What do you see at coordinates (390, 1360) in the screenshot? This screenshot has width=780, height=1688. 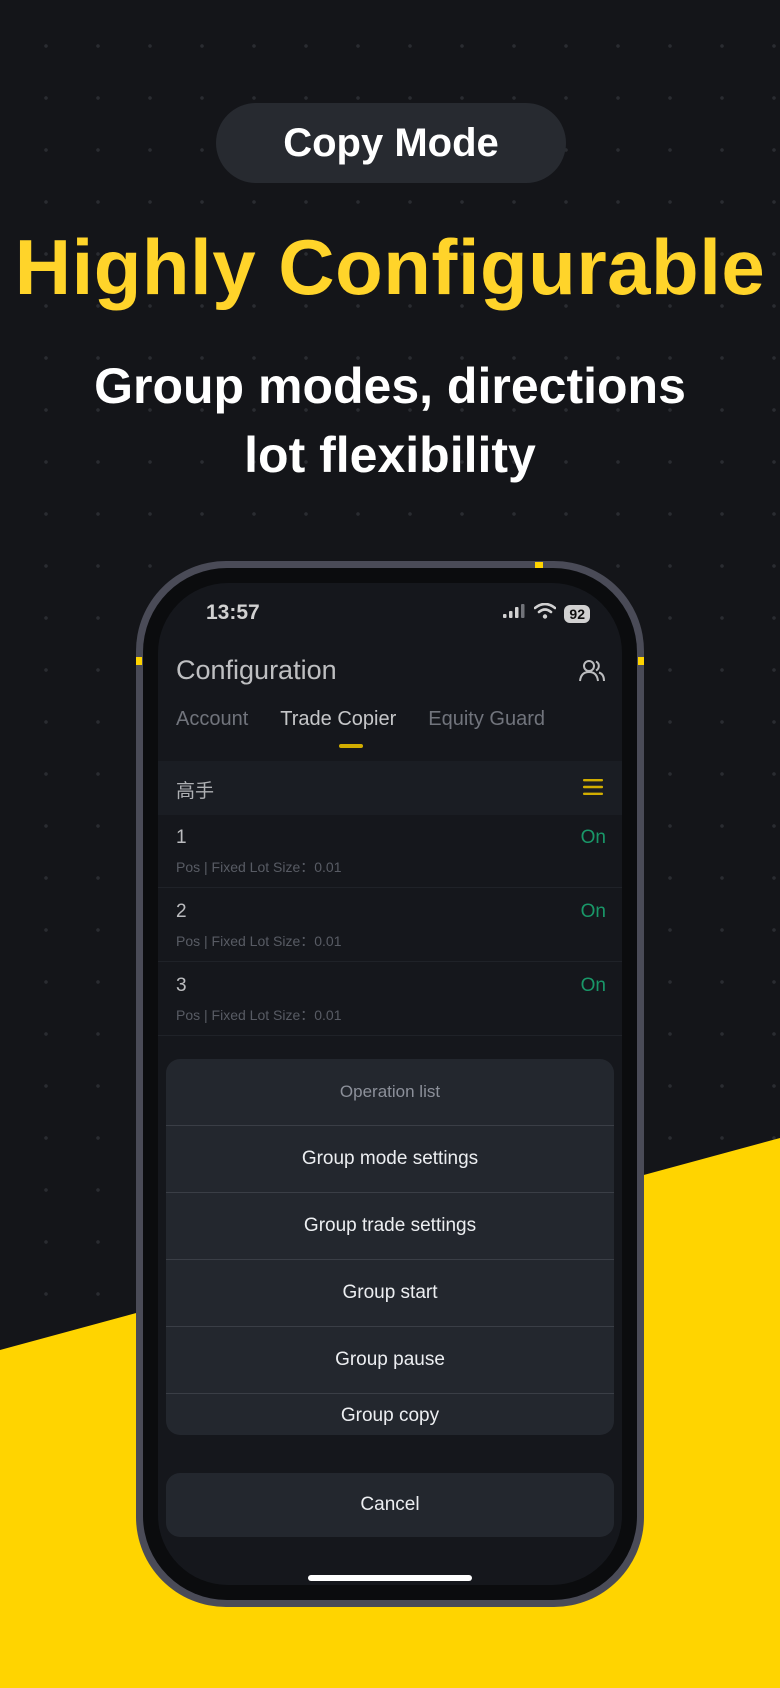 I see `group-pause-button: Group pause` at bounding box center [390, 1360].